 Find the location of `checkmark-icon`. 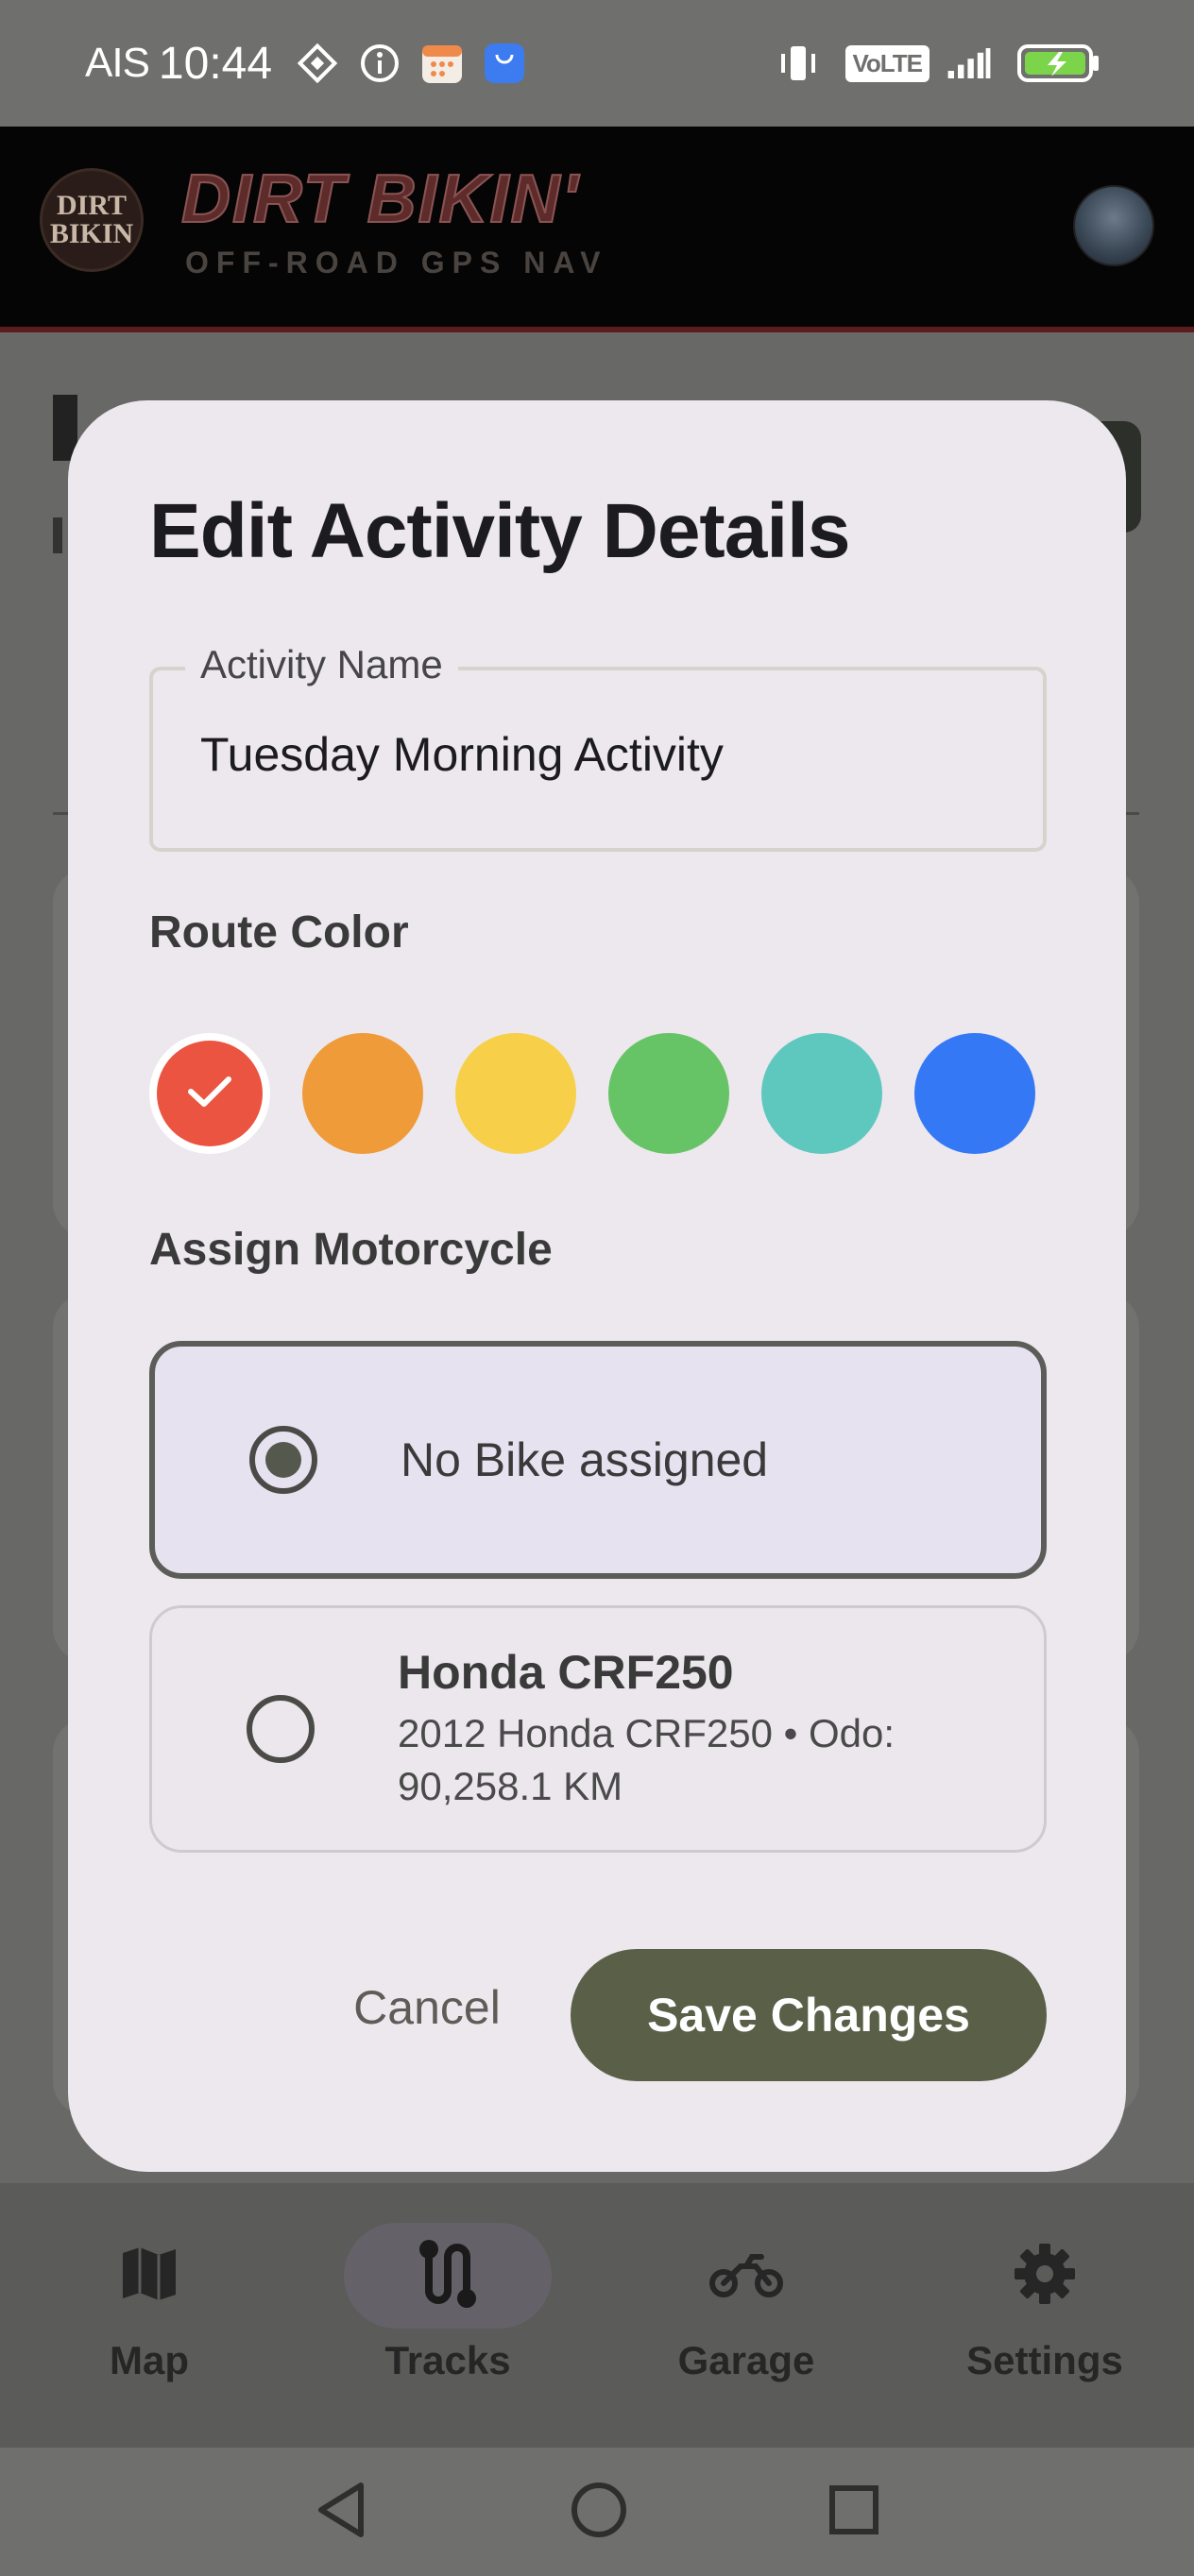

checkmark-icon is located at coordinates (210, 1094).